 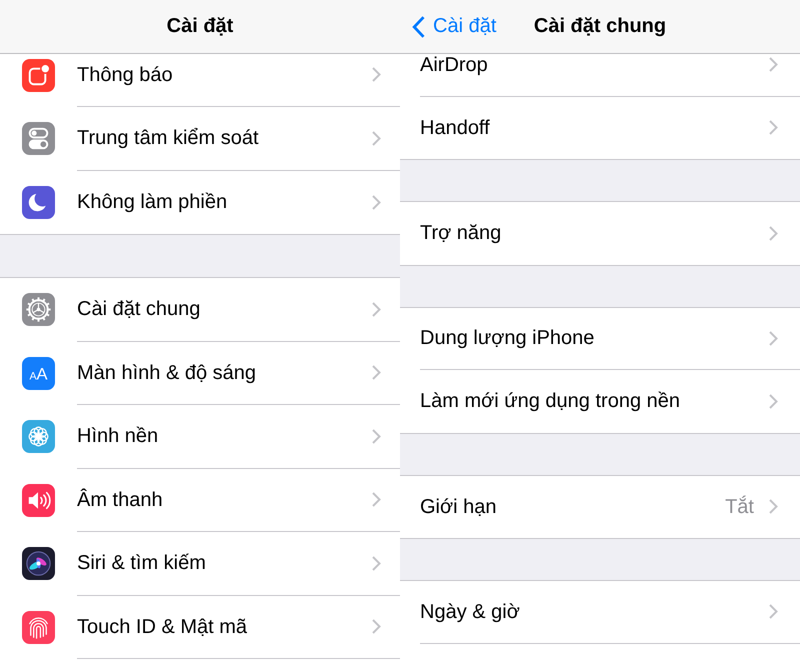 I want to click on back-button: Cài đặt, so click(x=454, y=26).